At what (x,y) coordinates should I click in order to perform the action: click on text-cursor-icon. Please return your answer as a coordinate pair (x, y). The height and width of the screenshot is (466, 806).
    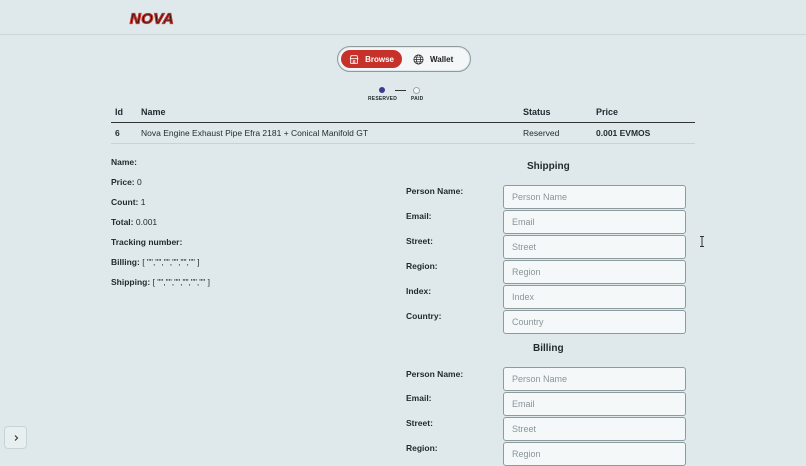
    Looking at the image, I should click on (702, 241).